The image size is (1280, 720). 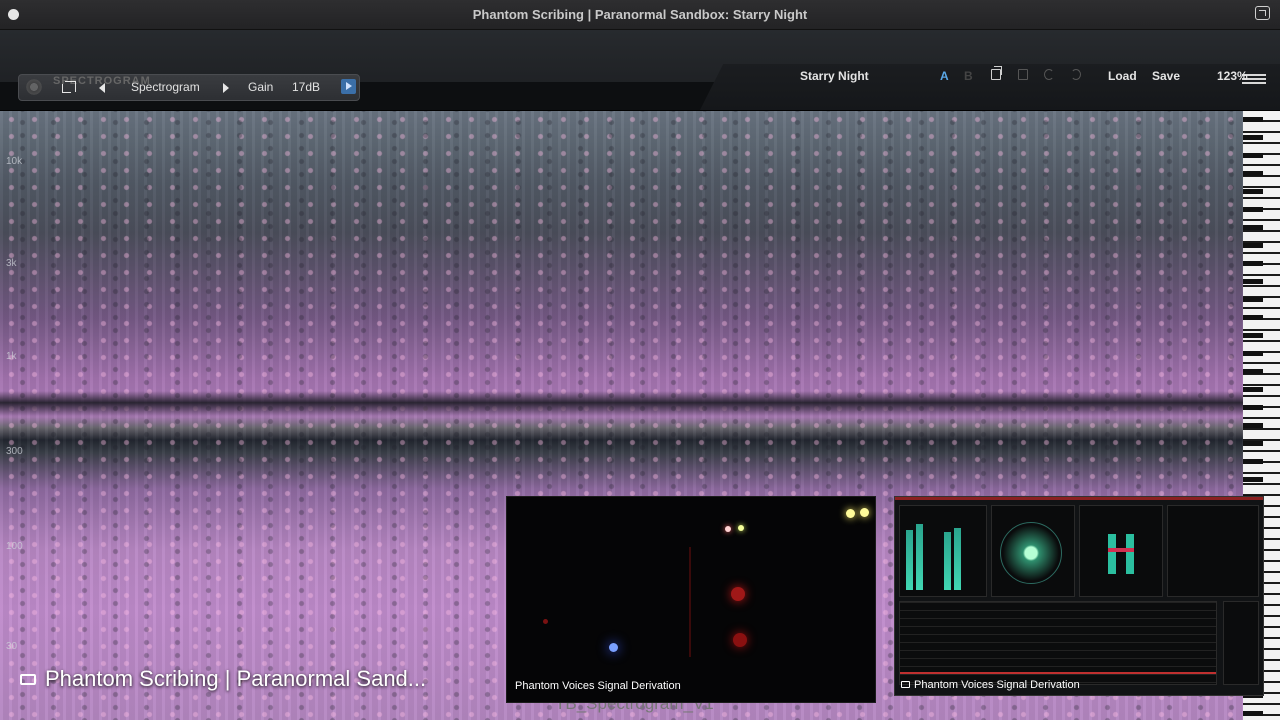 I want to click on preset-name: Starry Night, so click(x=834, y=76).